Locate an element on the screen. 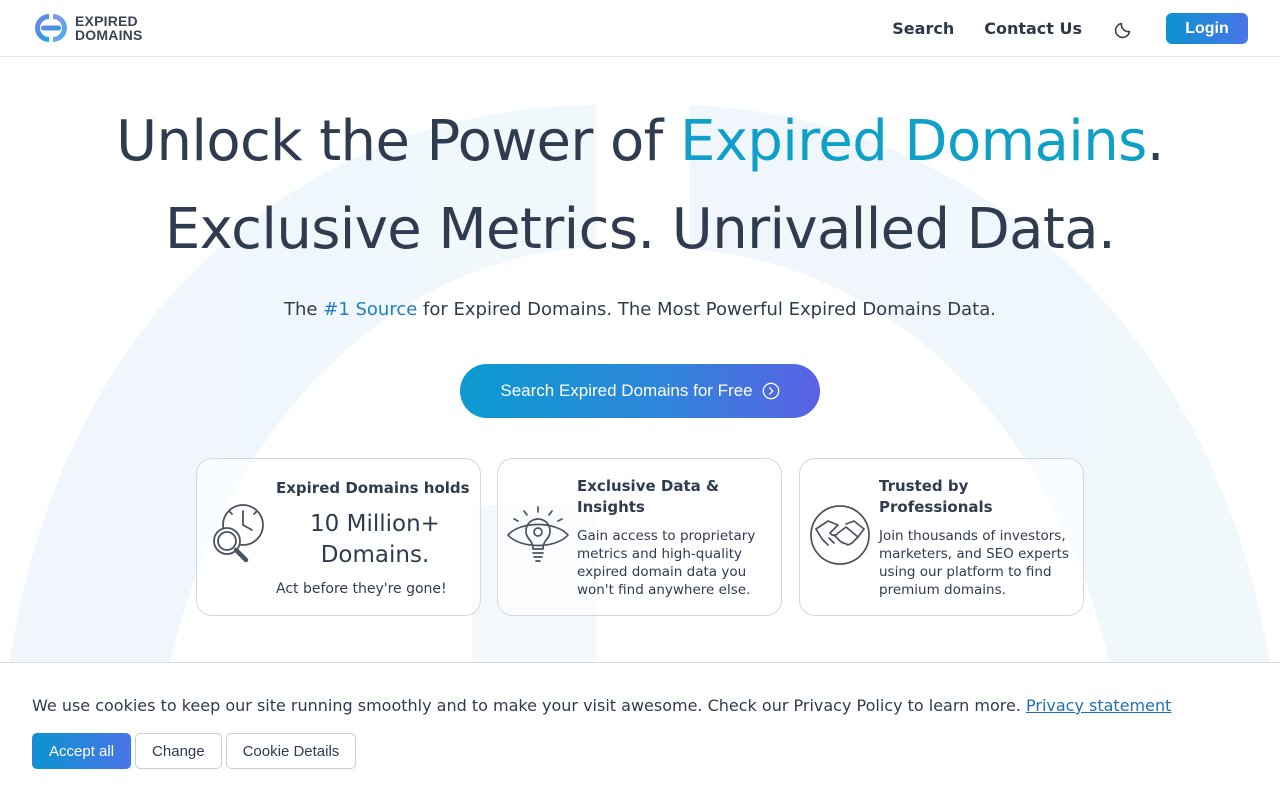  moon-icon is located at coordinates (1124, 29).